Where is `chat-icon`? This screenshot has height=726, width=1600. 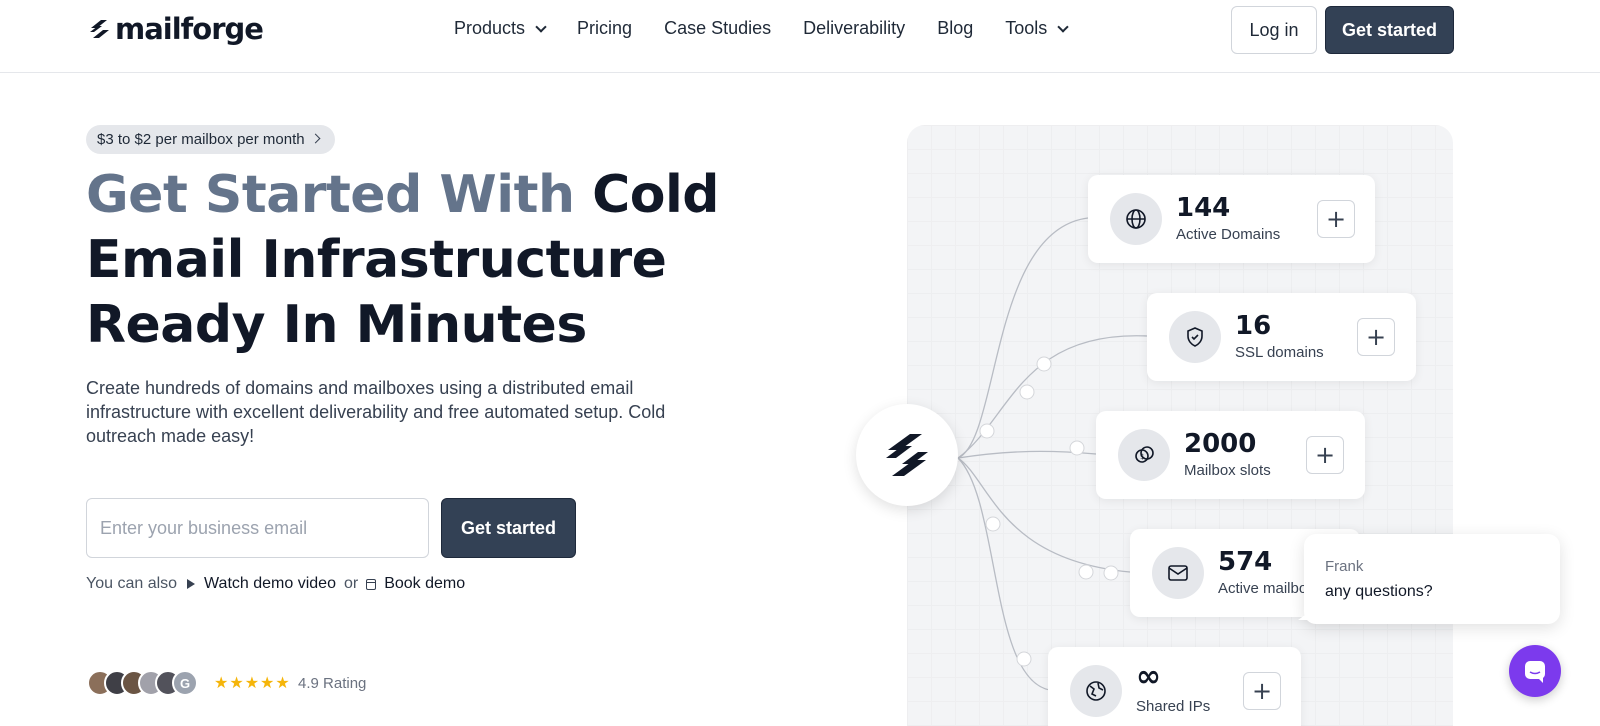 chat-icon is located at coordinates (1535, 672).